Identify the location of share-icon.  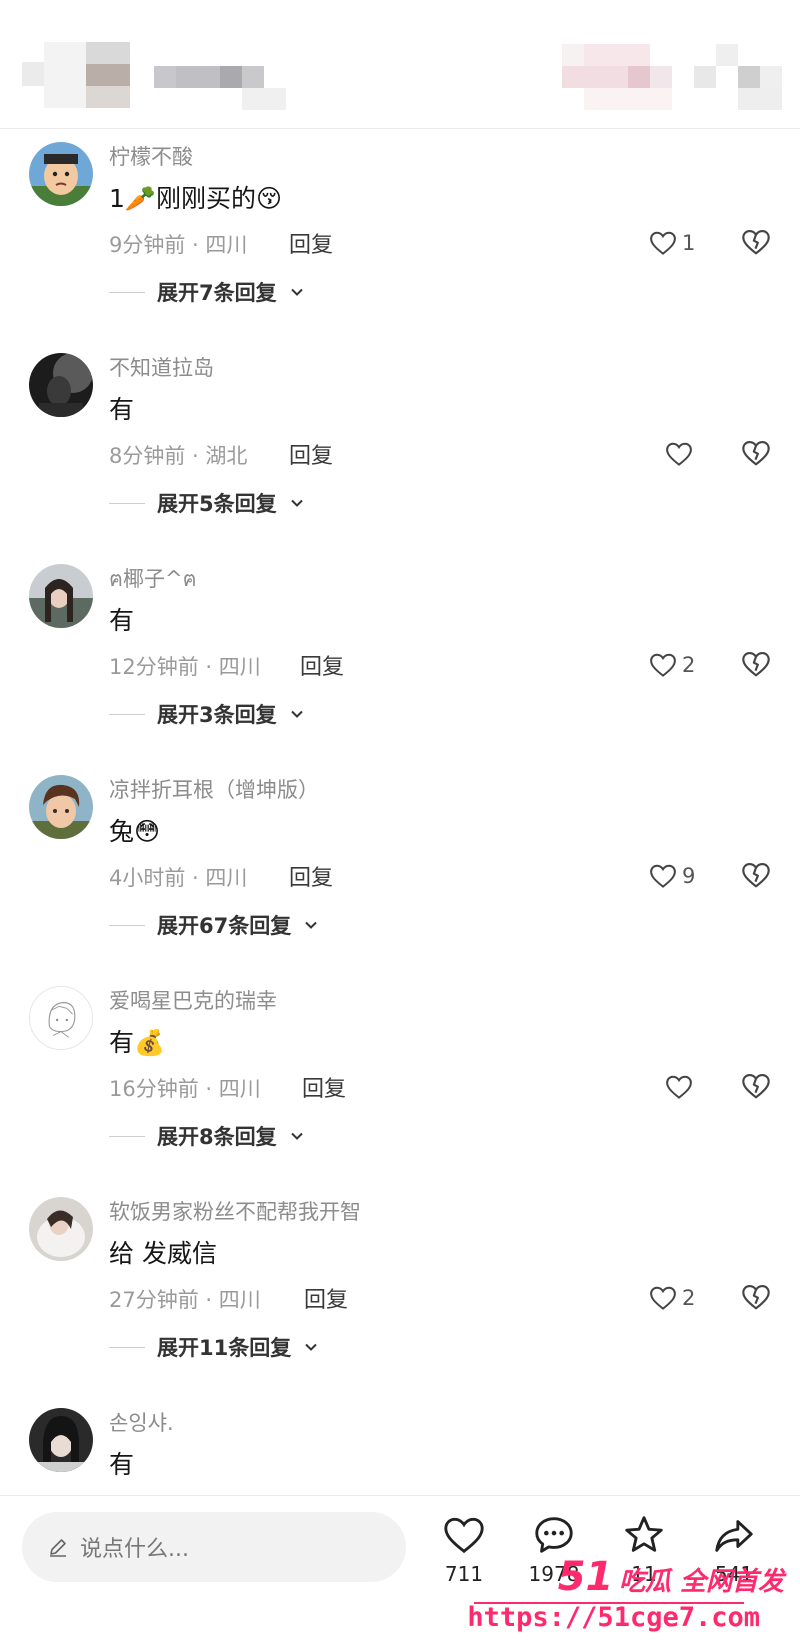
(734, 1536).